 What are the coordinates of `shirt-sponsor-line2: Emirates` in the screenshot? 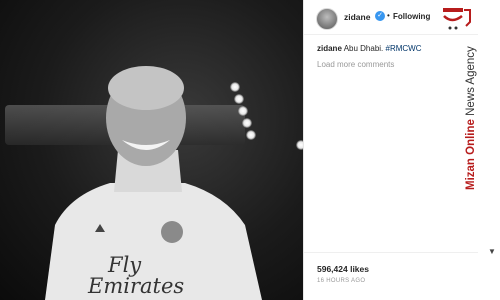 It's located at (136, 286).